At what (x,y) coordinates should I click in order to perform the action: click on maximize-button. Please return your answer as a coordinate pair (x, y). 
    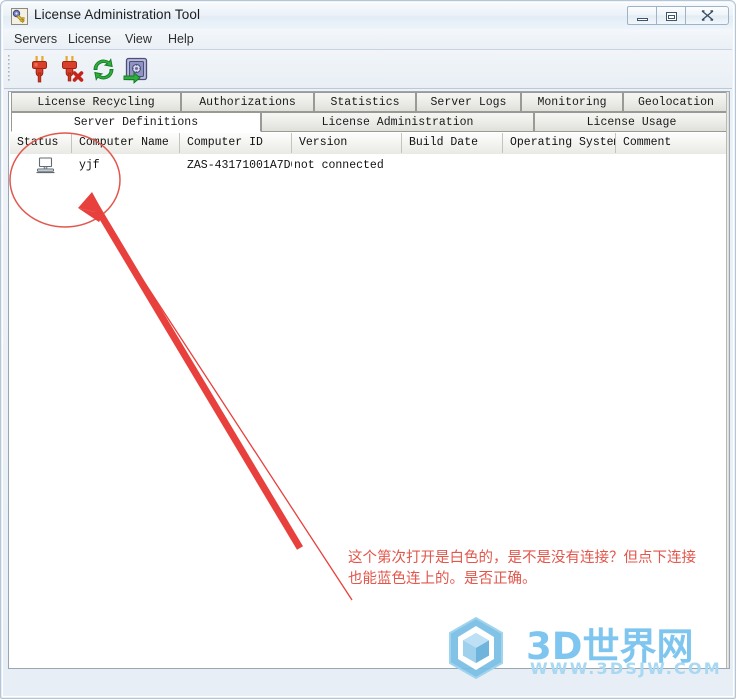
    Looking at the image, I should click on (670, 15).